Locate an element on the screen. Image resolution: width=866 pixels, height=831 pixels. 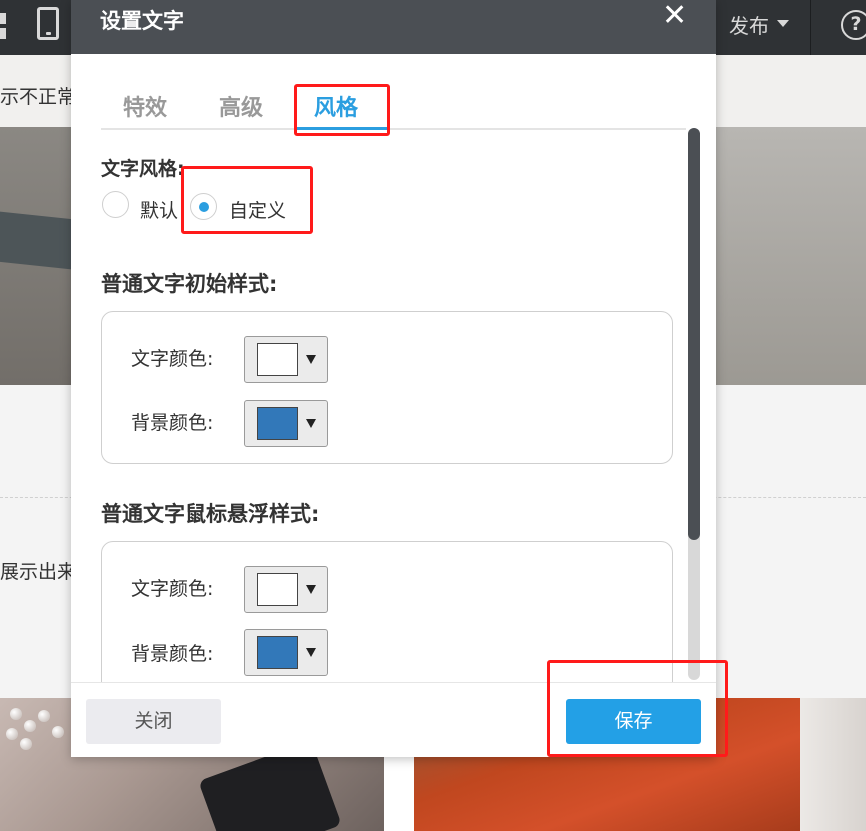
text-color-picker is located at coordinates (286, 359).